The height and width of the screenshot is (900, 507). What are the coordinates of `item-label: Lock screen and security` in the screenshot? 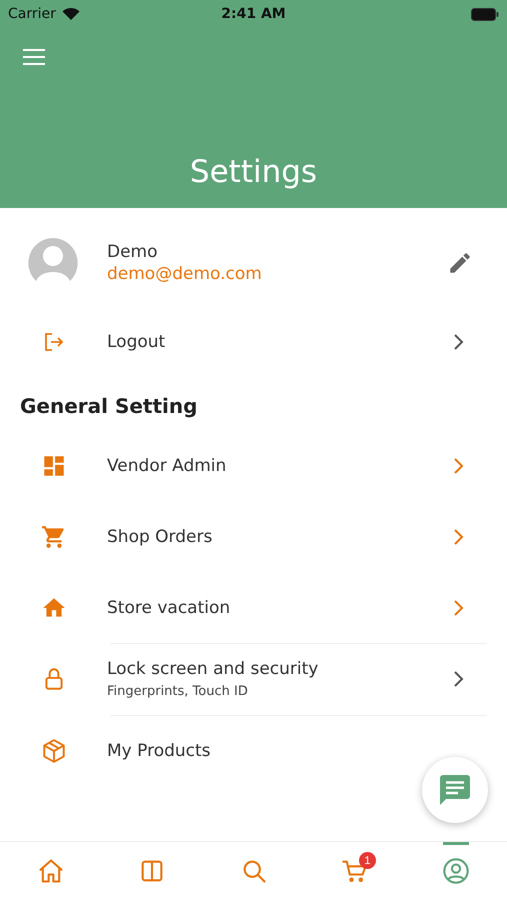 It's located at (213, 669).